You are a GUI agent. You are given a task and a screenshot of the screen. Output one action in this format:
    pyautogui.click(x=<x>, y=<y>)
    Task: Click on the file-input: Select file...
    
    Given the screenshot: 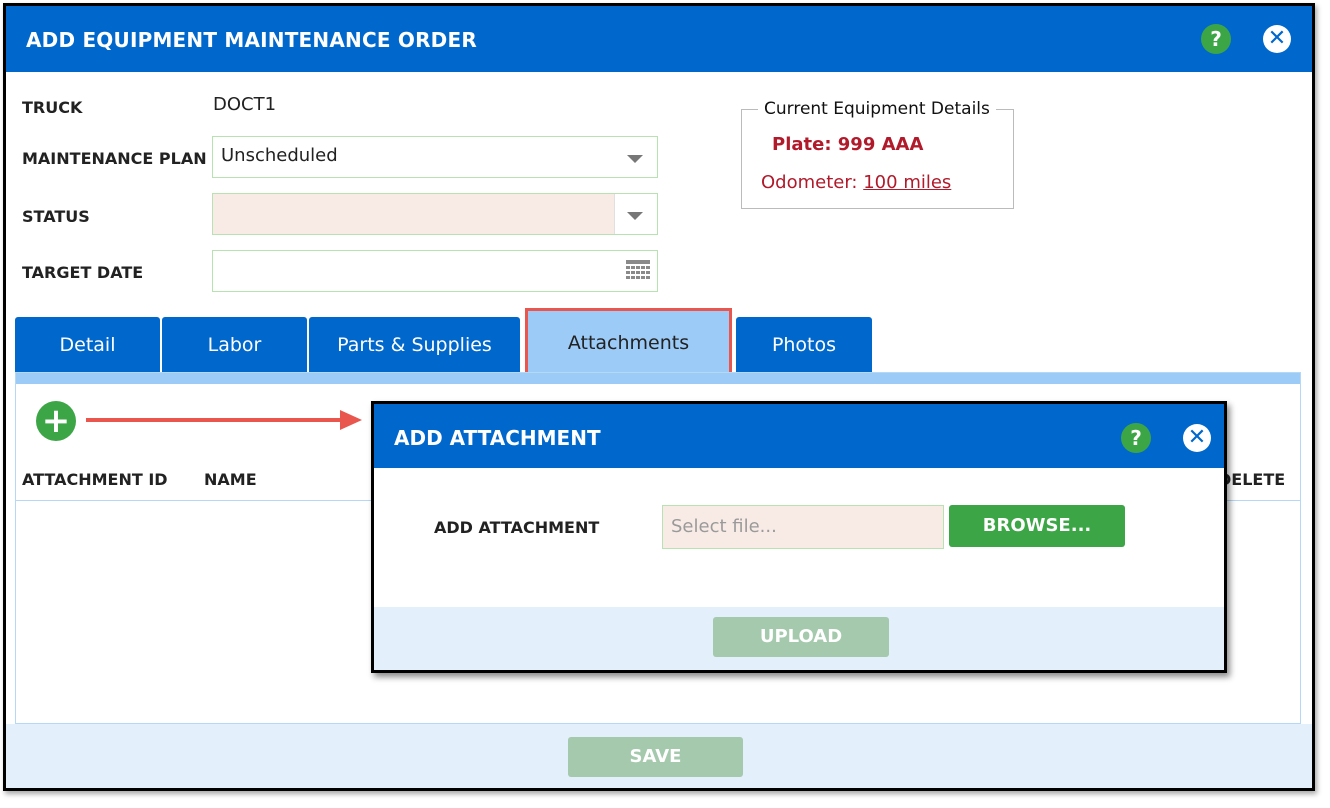 What is the action you would take?
    pyautogui.click(x=803, y=527)
    